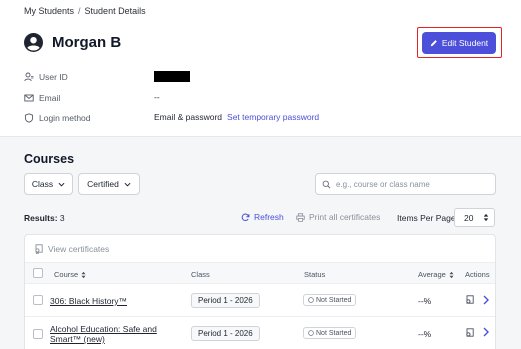  I want to click on refresh-button: Refresh, so click(262, 217).